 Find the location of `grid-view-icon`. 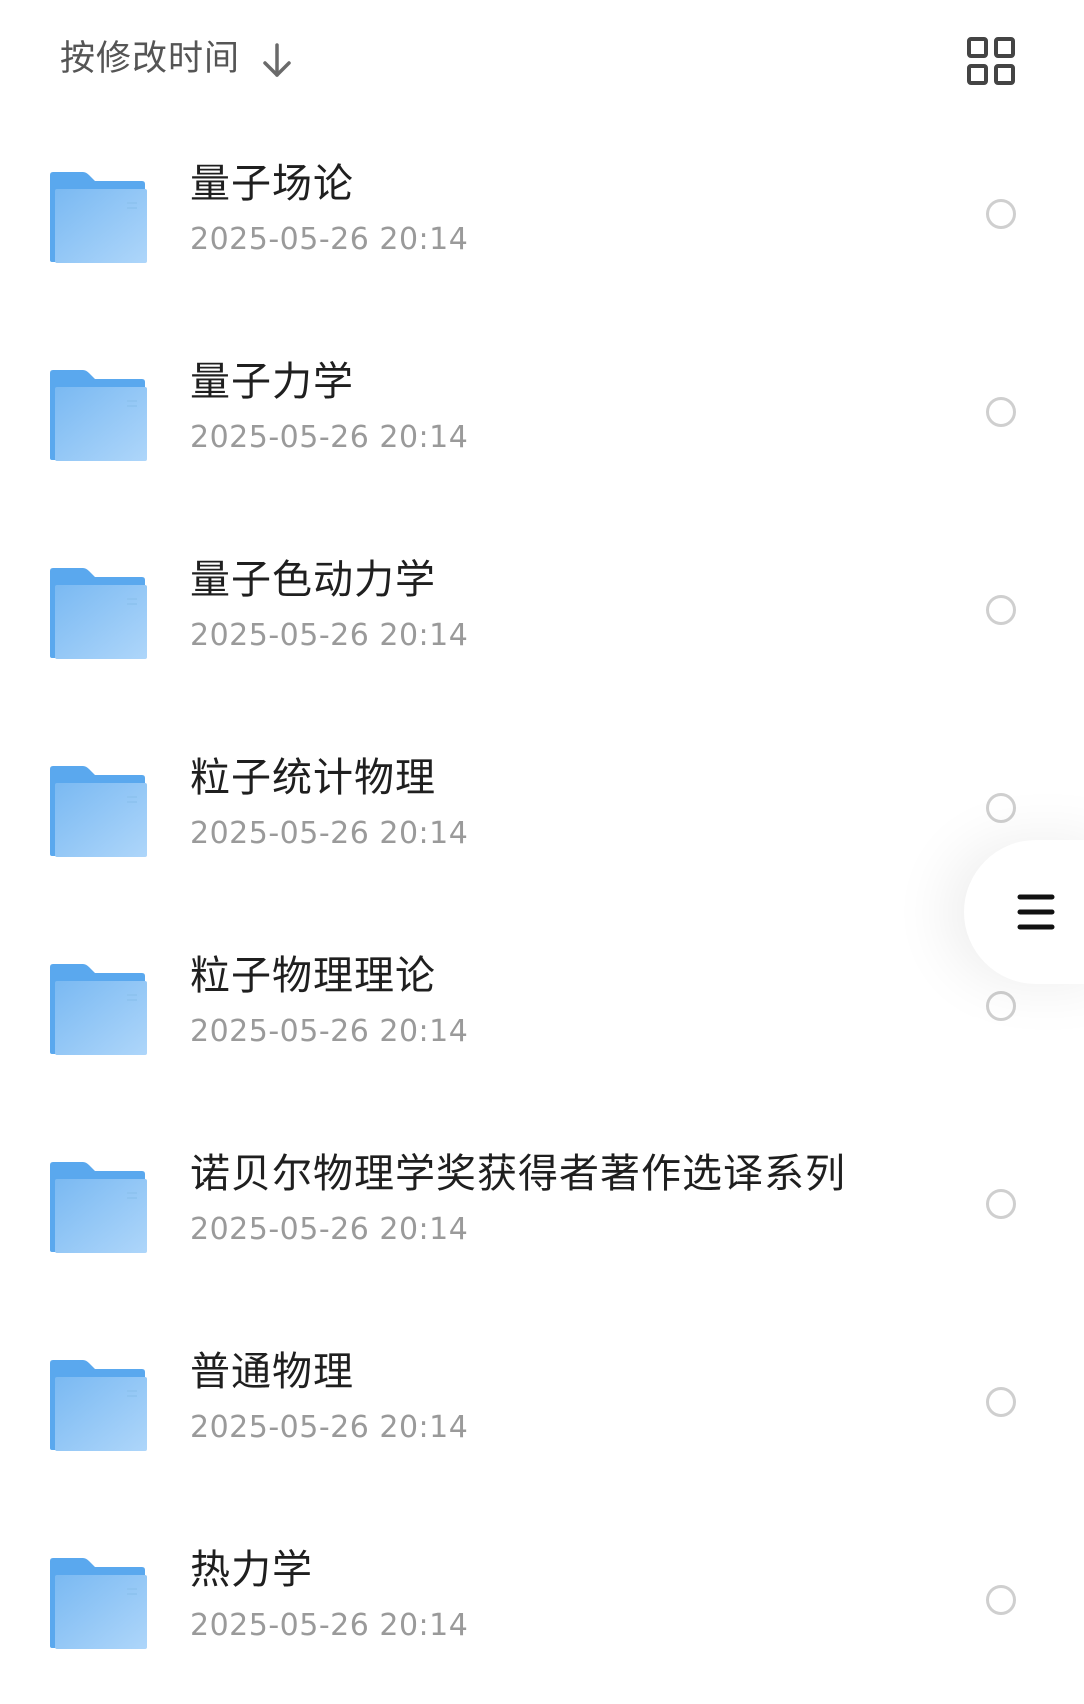

grid-view-icon is located at coordinates (991, 61).